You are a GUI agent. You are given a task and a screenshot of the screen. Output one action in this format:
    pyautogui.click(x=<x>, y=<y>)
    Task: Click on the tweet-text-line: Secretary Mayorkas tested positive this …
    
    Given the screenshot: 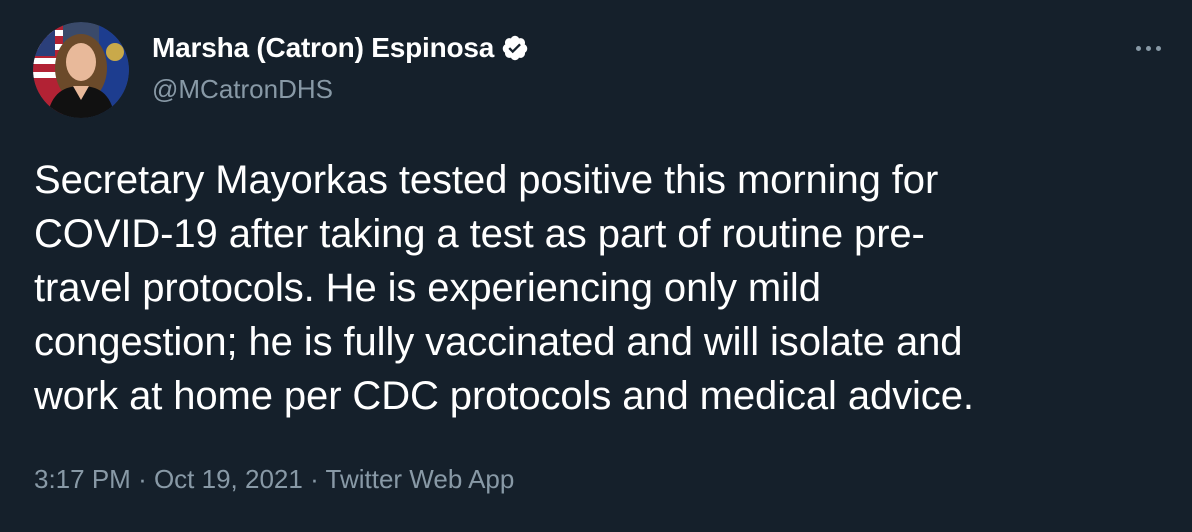 What is the action you would take?
    pyautogui.click(x=486, y=180)
    